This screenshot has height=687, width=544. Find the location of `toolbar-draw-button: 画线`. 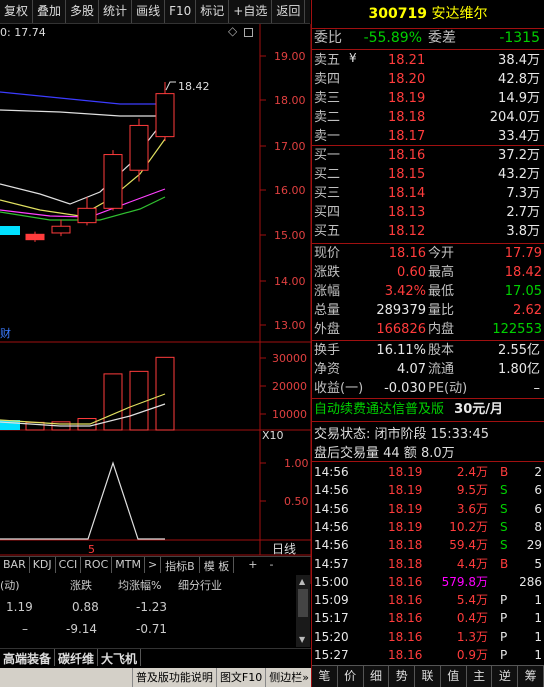

toolbar-draw-button: 画线 is located at coordinates (149, 11).